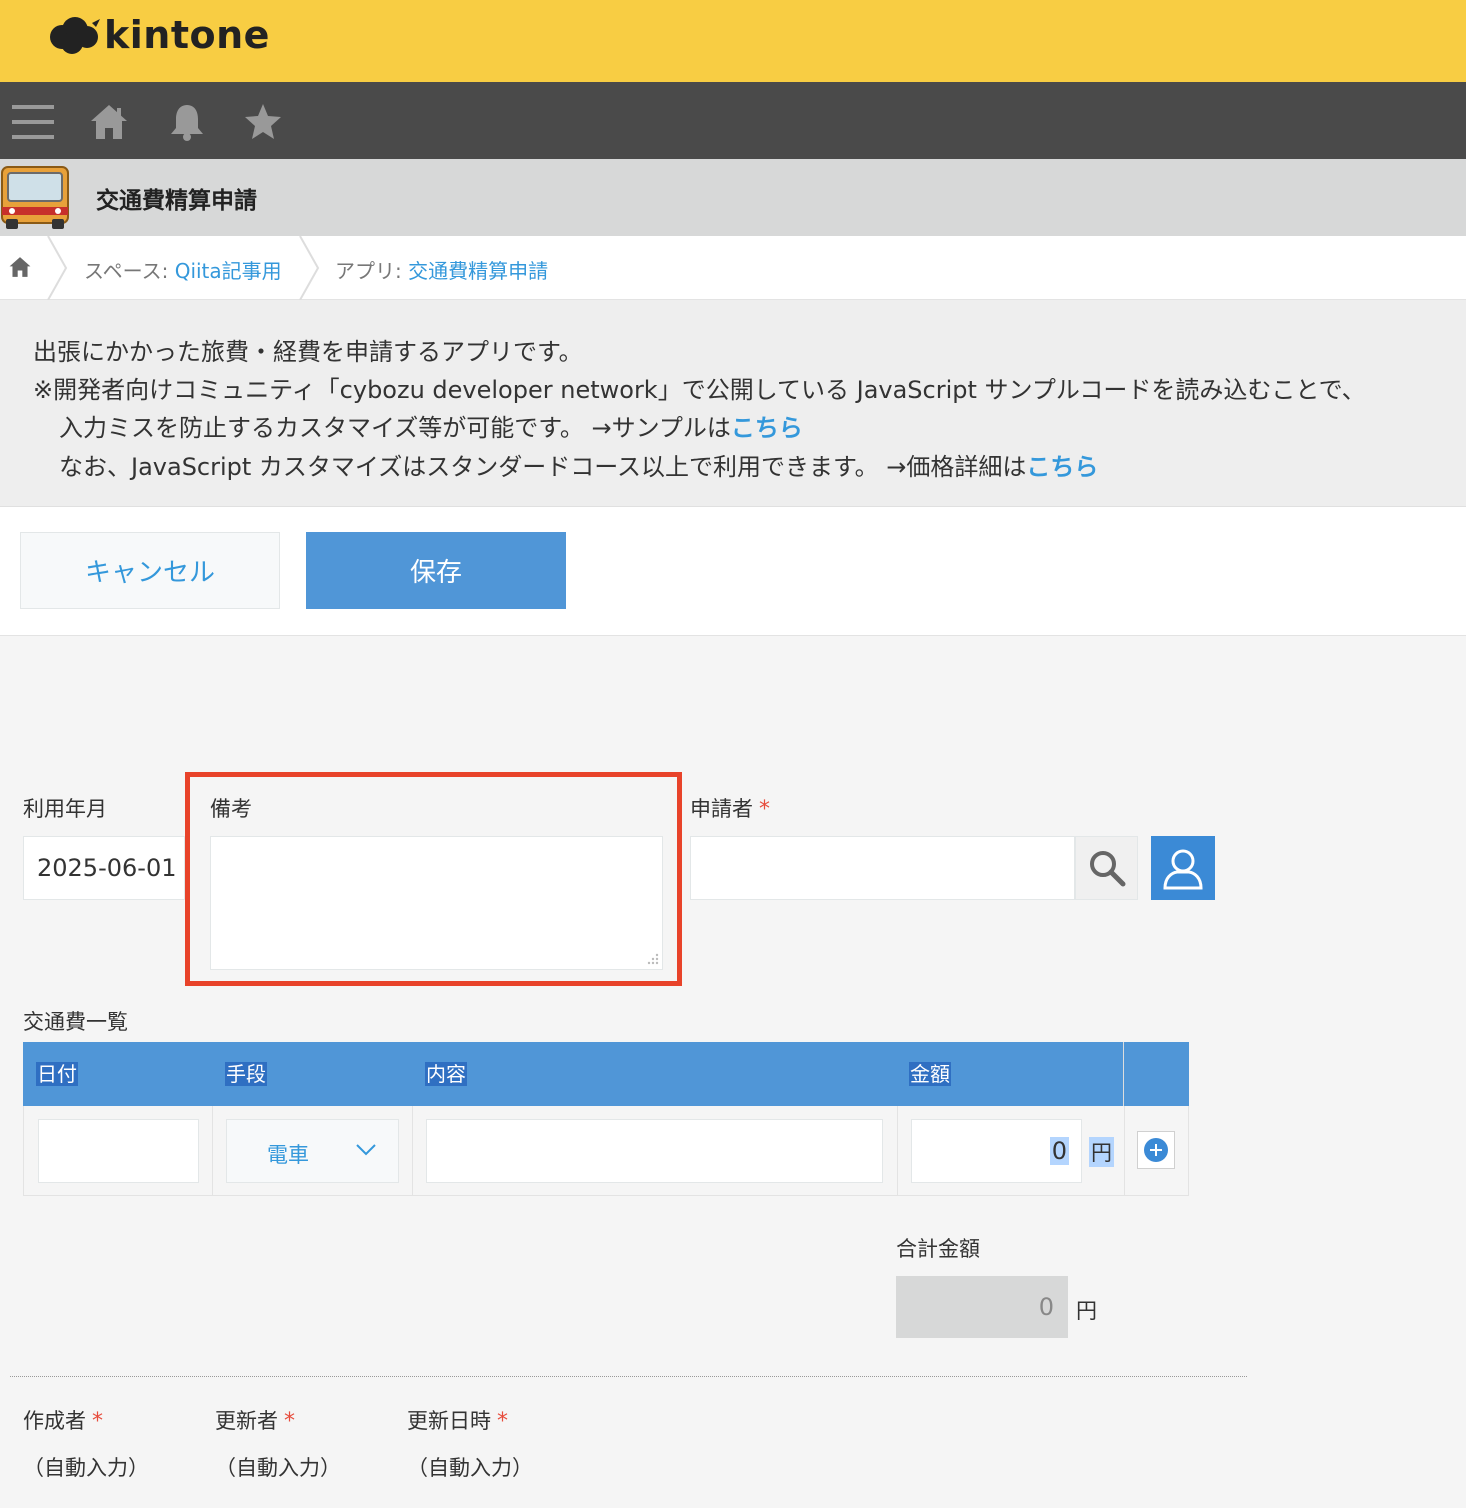 Image resolution: width=1466 pixels, height=1508 pixels. Describe the element at coordinates (288, 1155) in the screenshot. I see `method-select-value: 電車` at that location.